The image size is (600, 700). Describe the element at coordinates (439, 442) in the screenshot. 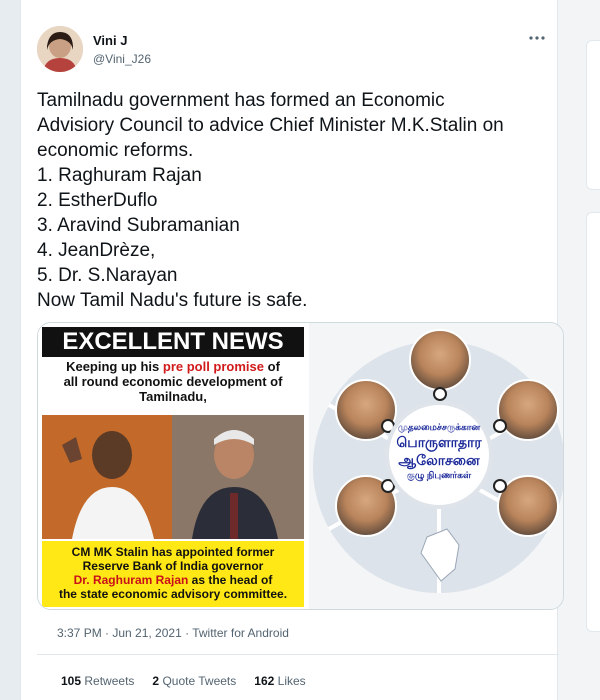

I see `council-title-line2: பொருளாதார` at that location.